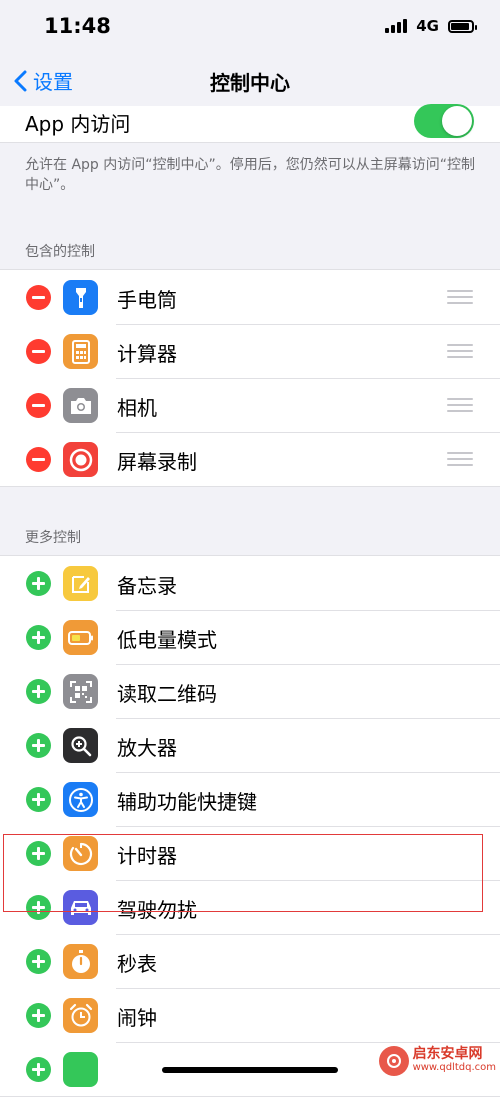 This screenshot has width=500, height=1097. Describe the element at coordinates (243, 873) in the screenshot. I see `highlight-frame` at that location.